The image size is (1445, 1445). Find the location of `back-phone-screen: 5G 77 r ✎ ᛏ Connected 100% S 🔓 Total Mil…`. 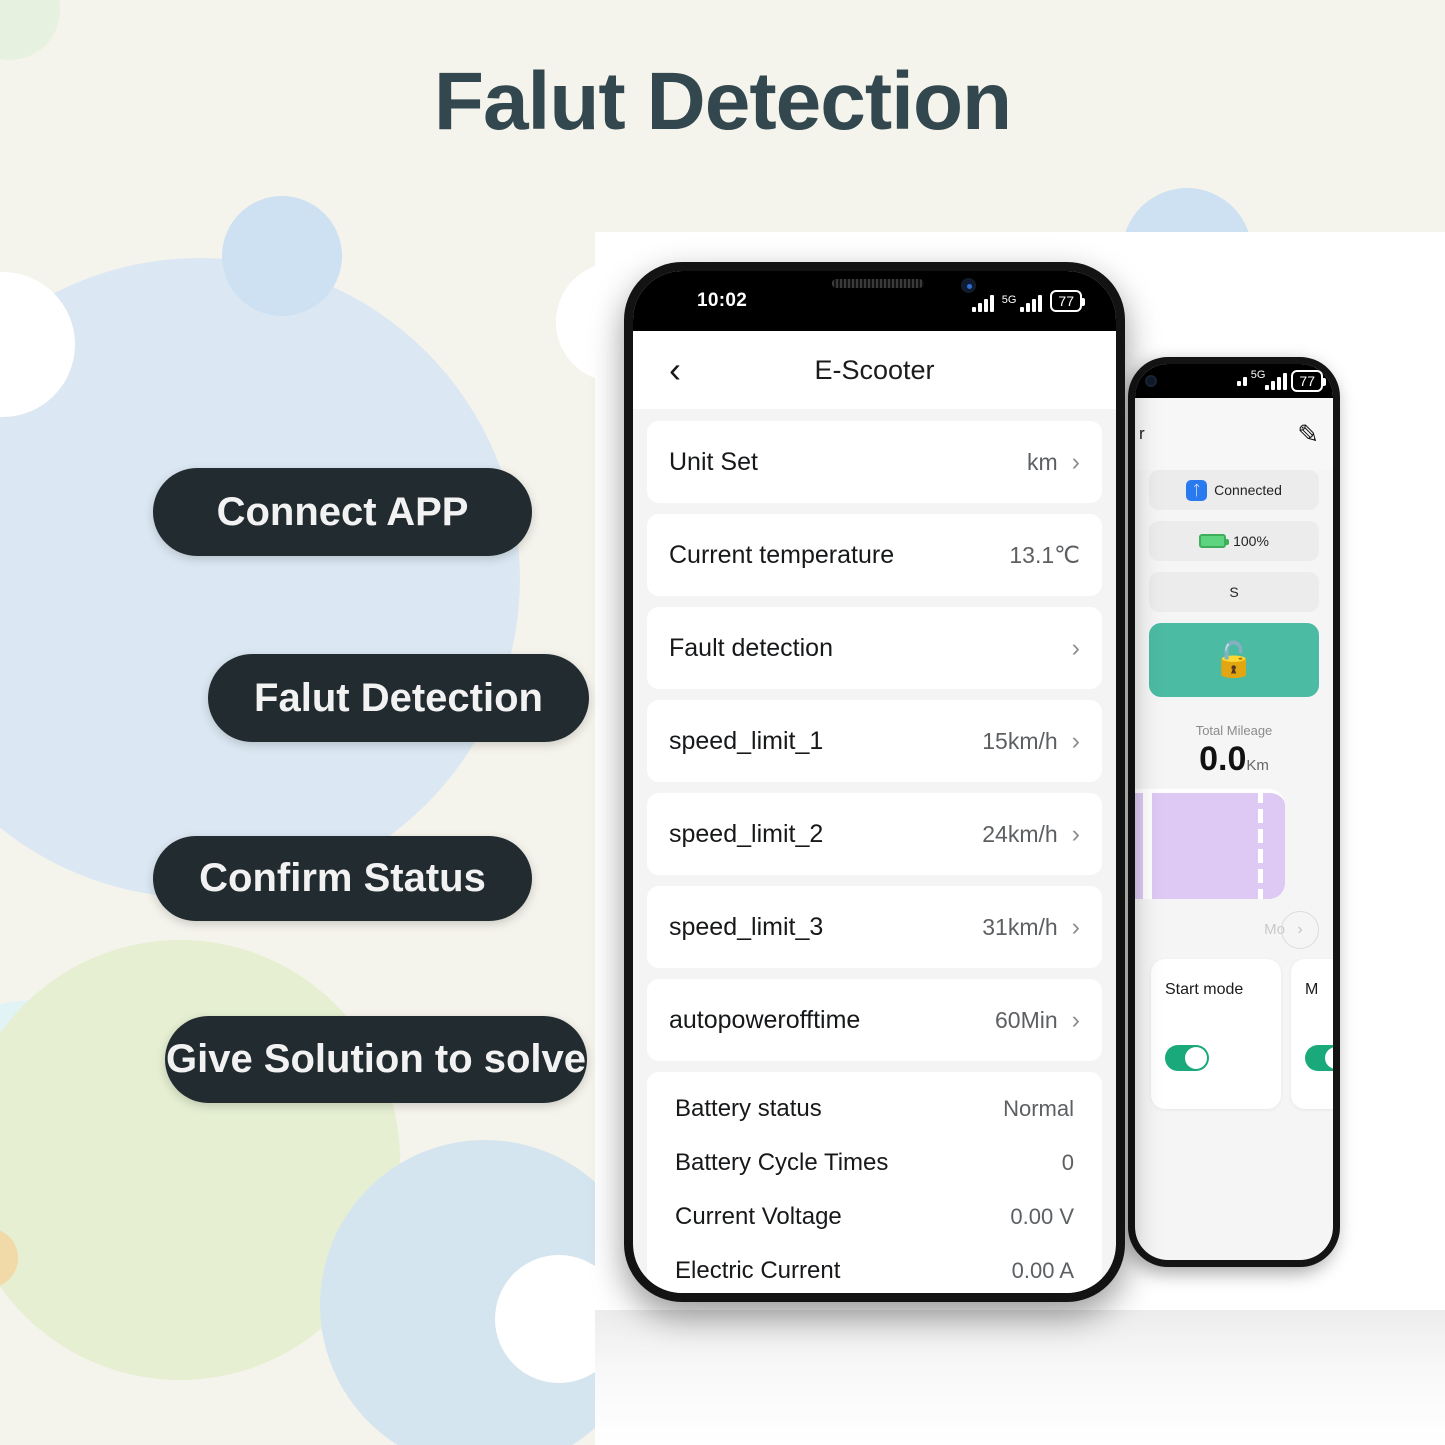

back-phone-screen: 5G 77 r ✎ ᛏ Connected 100% S 🔓 Total Mil… is located at coordinates (1234, 812).